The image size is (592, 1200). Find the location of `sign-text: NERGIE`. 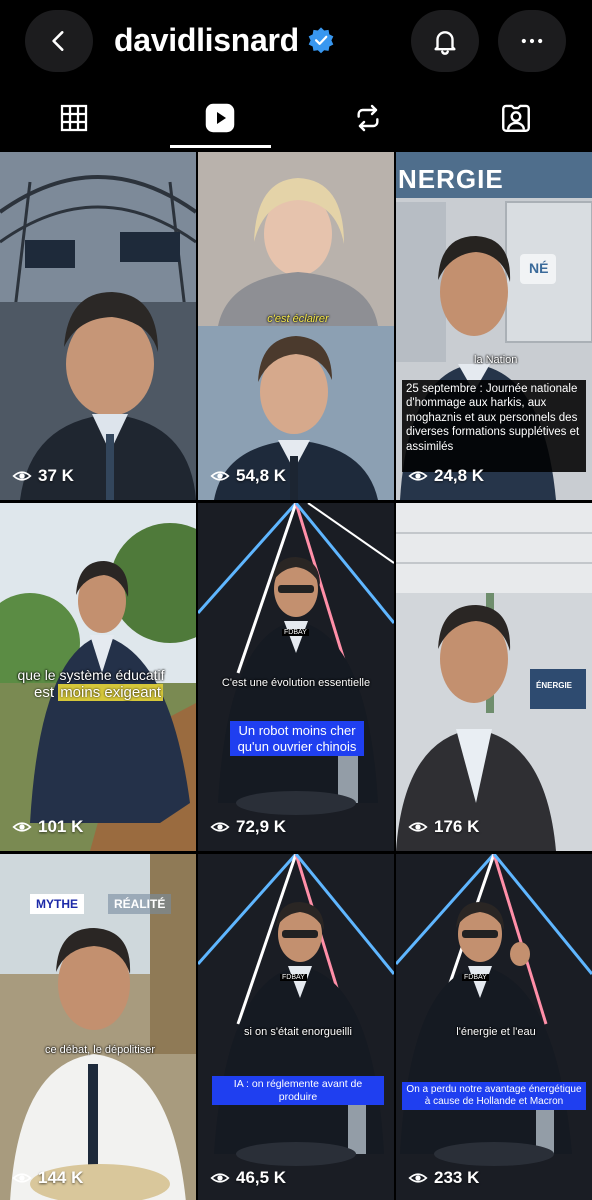

sign-text: NERGIE is located at coordinates (451, 179).